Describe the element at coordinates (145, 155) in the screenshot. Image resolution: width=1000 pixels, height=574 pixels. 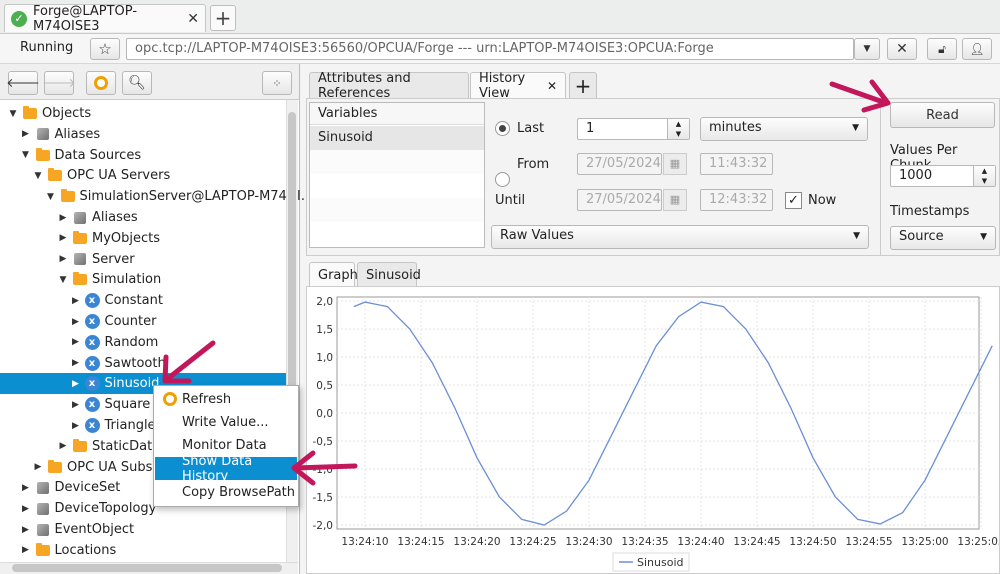
I see `tree-item: ▼ Data Sources` at that location.